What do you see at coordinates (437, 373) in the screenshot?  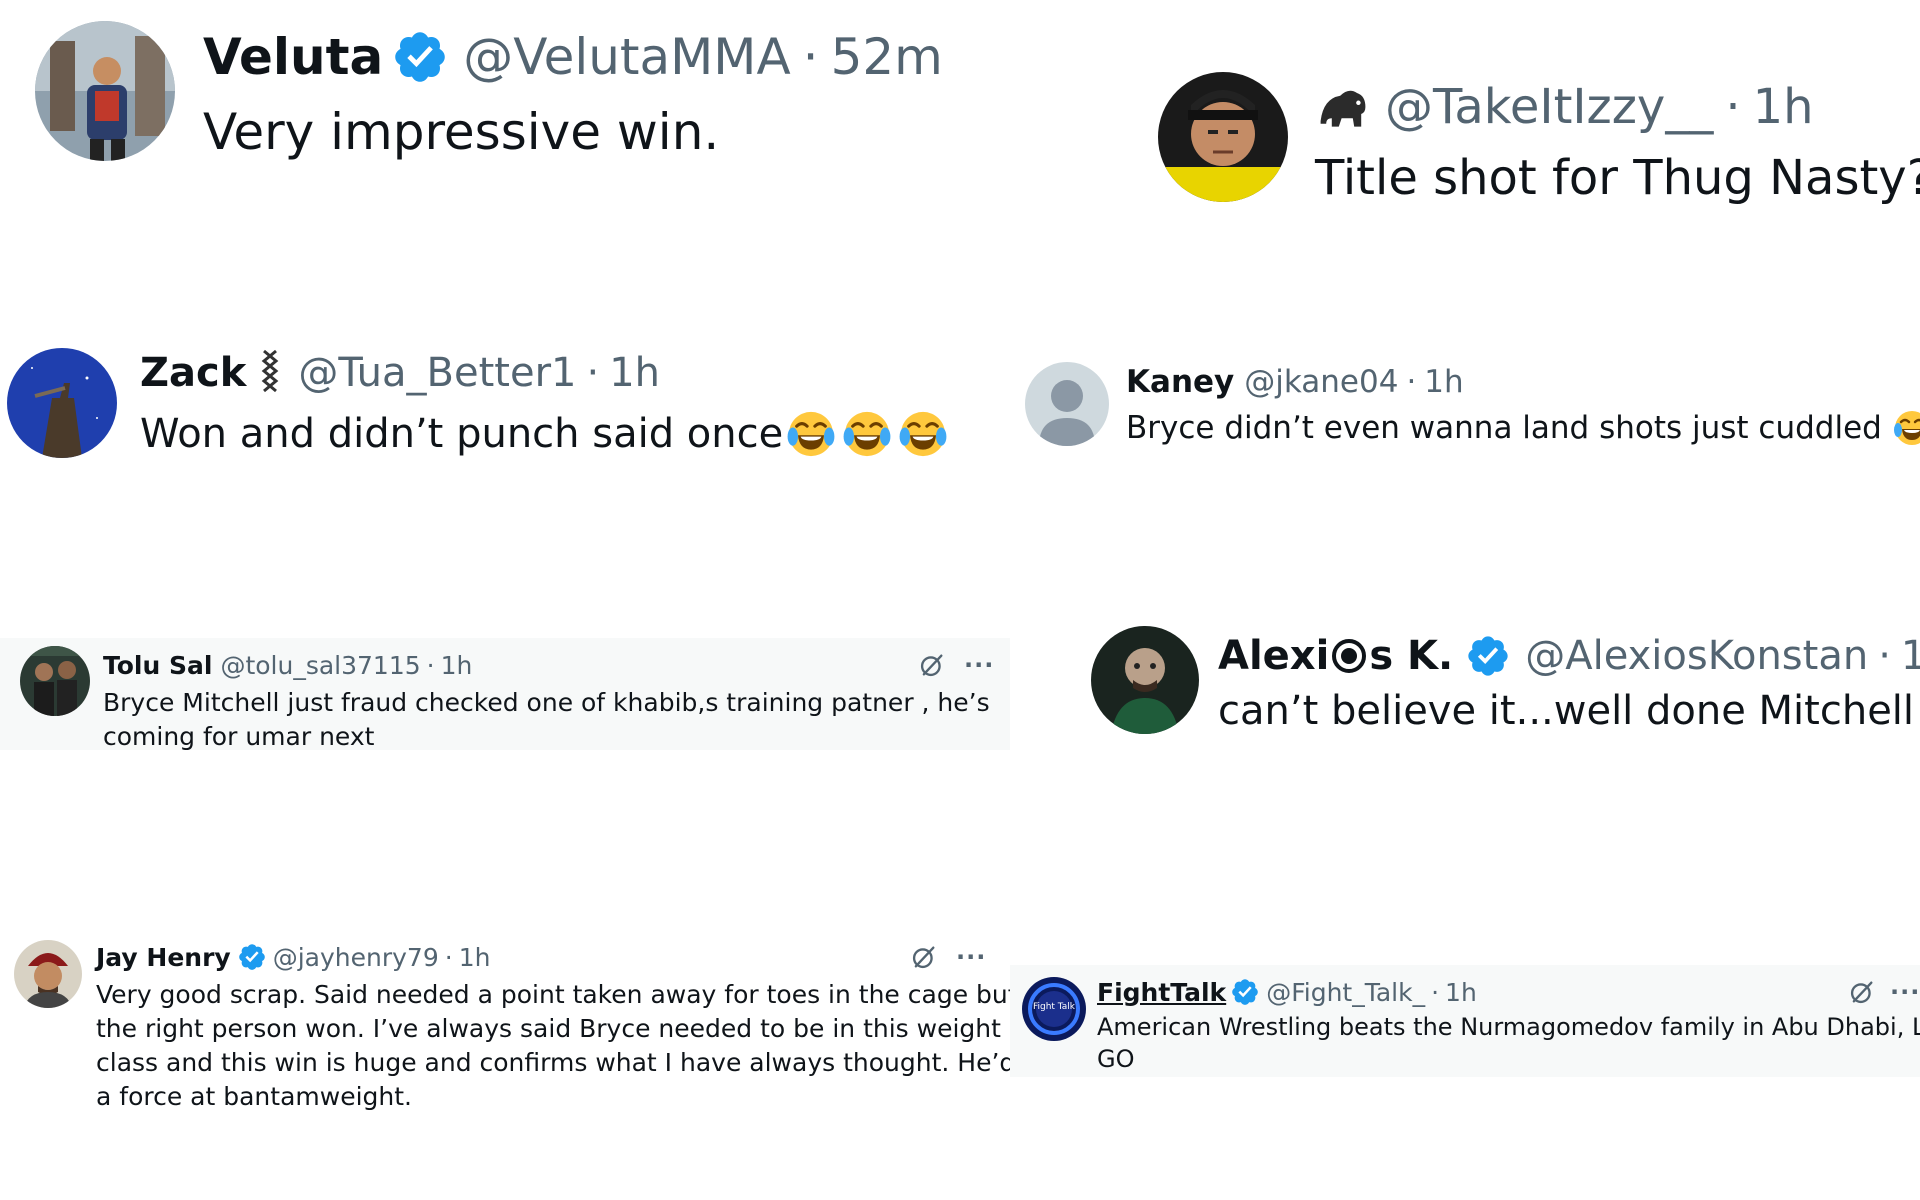 I see `handle: @Tua_Better1` at bounding box center [437, 373].